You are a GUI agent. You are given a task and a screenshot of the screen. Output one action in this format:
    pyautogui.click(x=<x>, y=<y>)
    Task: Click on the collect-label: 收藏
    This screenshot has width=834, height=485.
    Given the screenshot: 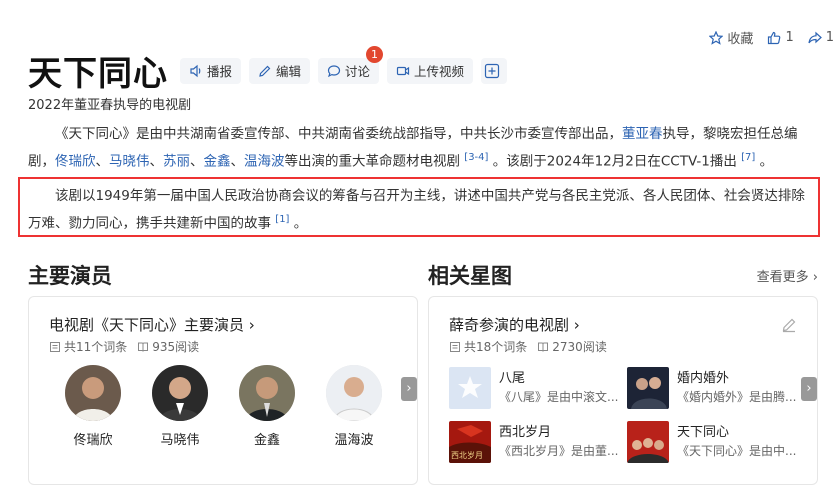 What is the action you would take?
    pyautogui.click(x=740, y=39)
    